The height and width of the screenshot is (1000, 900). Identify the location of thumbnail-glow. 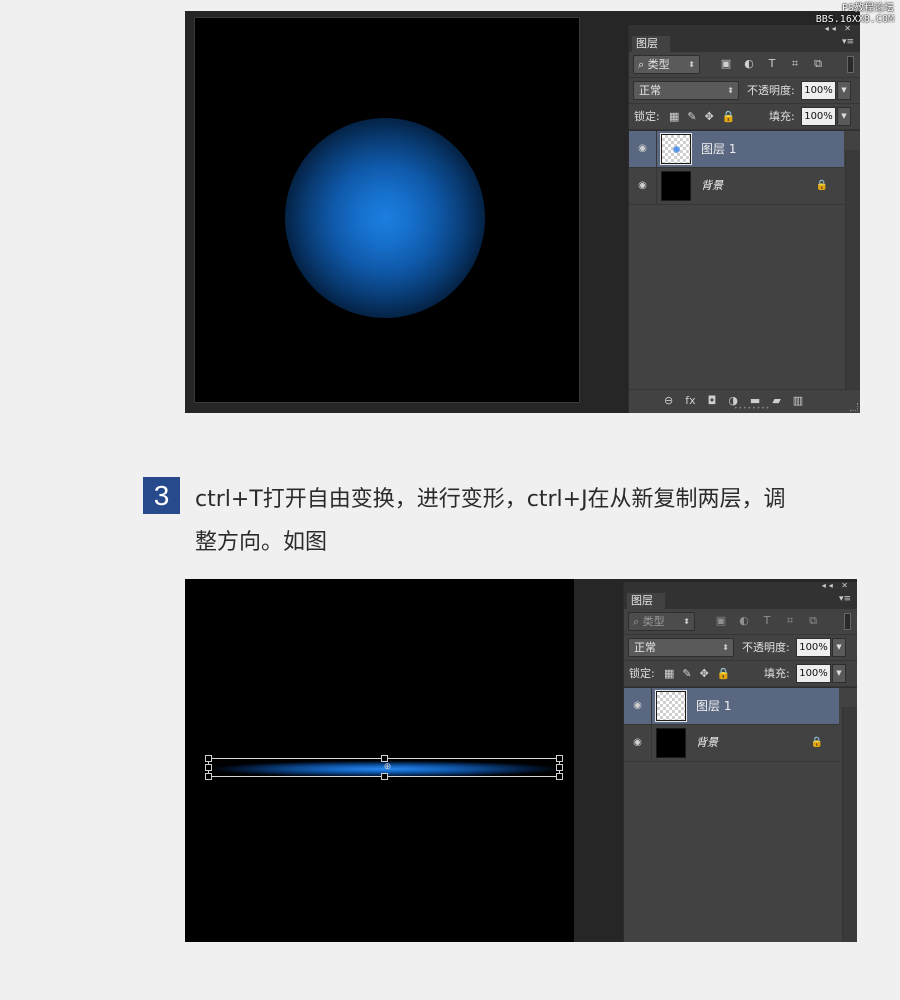
(676, 149).